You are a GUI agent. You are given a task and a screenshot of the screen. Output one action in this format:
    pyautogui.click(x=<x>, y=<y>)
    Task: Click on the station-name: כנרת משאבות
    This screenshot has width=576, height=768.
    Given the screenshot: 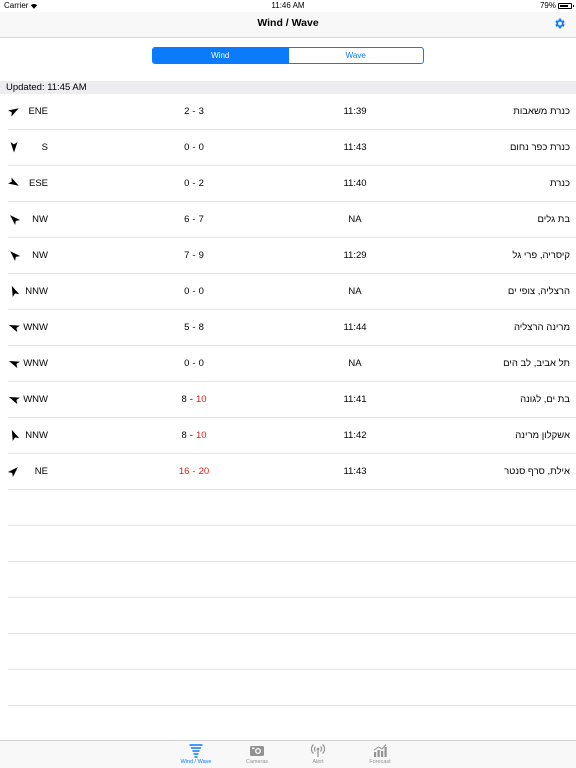 What is the action you would take?
    pyautogui.click(x=541, y=111)
    